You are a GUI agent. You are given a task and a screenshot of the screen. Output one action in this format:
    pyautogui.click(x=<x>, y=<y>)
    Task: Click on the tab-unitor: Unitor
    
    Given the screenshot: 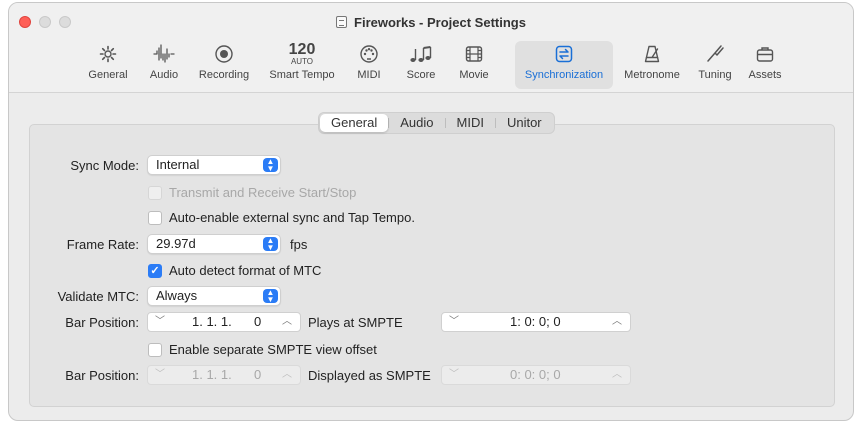 What is the action you would take?
    pyautogui.click(x=524, y=123)
    